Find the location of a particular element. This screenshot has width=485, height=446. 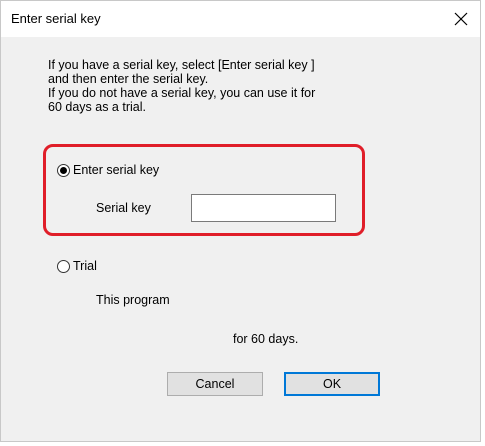

close-icon is located at coordinates (461, 19).